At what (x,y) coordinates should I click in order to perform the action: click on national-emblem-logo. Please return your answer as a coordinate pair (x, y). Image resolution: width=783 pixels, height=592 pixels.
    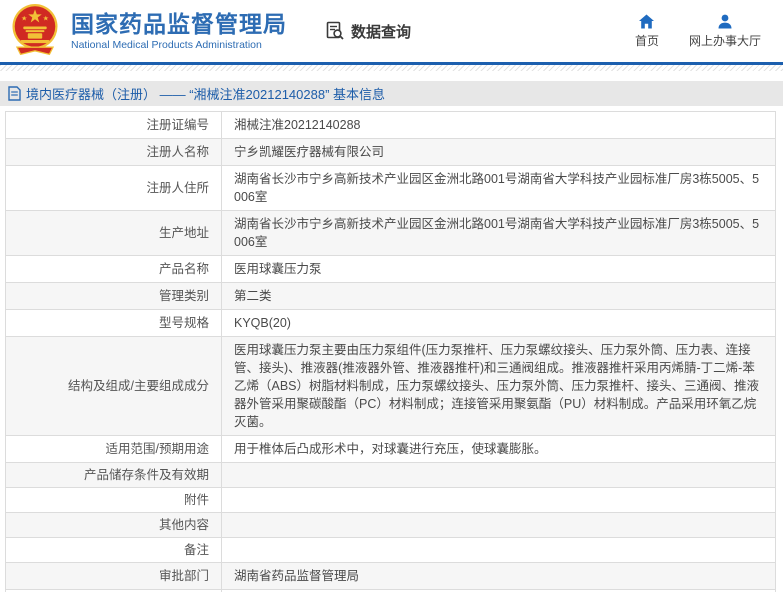
    Looking at the image, I should click on (35, 30).